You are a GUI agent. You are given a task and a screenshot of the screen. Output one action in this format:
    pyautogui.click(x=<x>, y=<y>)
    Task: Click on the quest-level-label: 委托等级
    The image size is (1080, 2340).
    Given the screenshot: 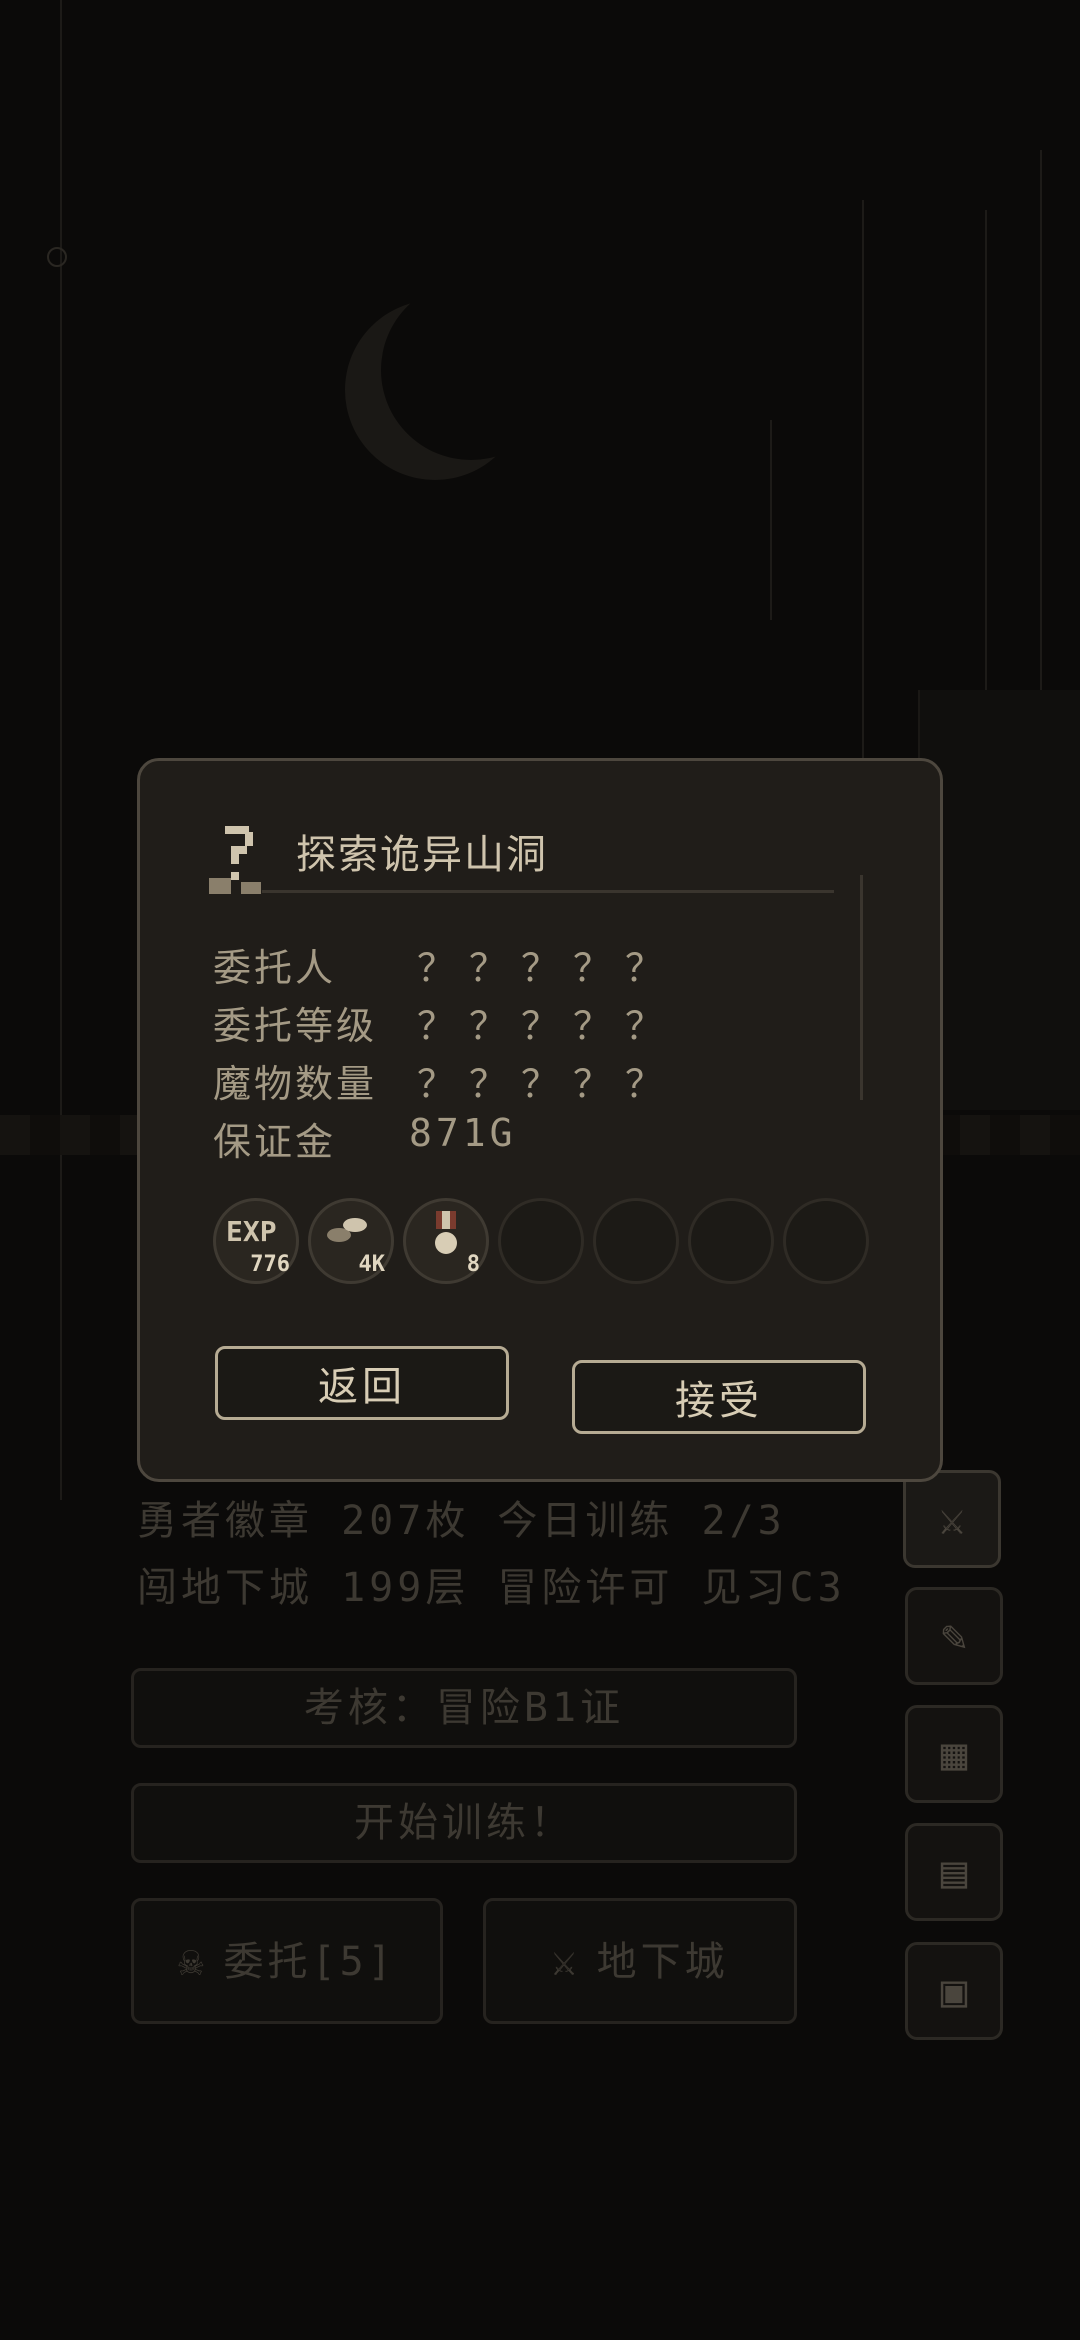 What is the action you would take?
    pyautogui.click(x=295, y=1026)
    